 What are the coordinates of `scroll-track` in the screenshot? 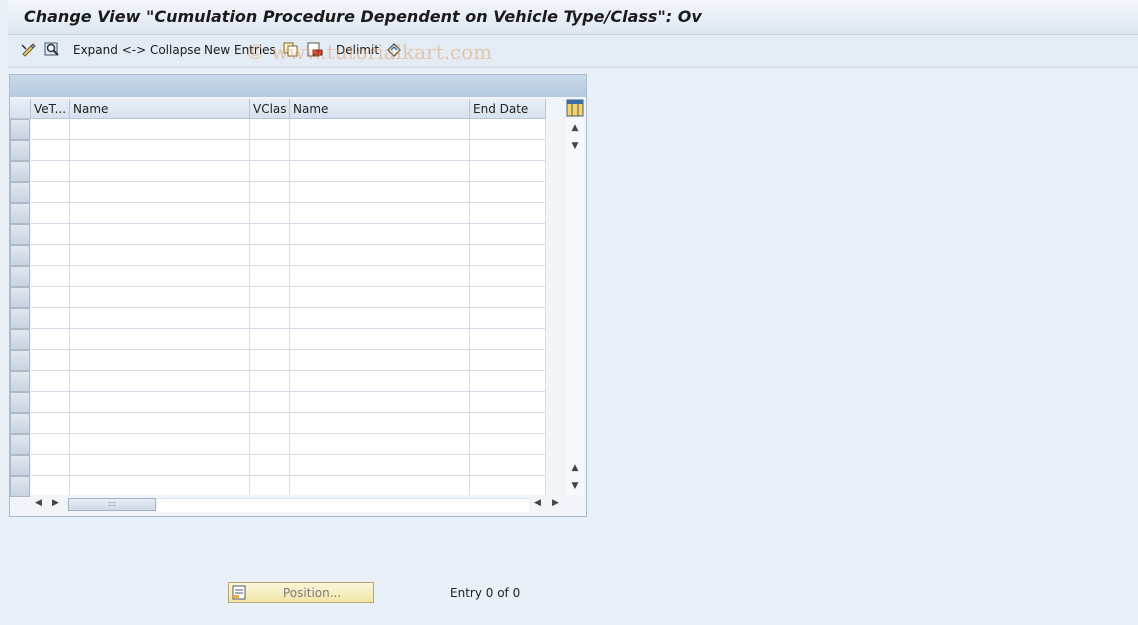 It's located at (343, 505).